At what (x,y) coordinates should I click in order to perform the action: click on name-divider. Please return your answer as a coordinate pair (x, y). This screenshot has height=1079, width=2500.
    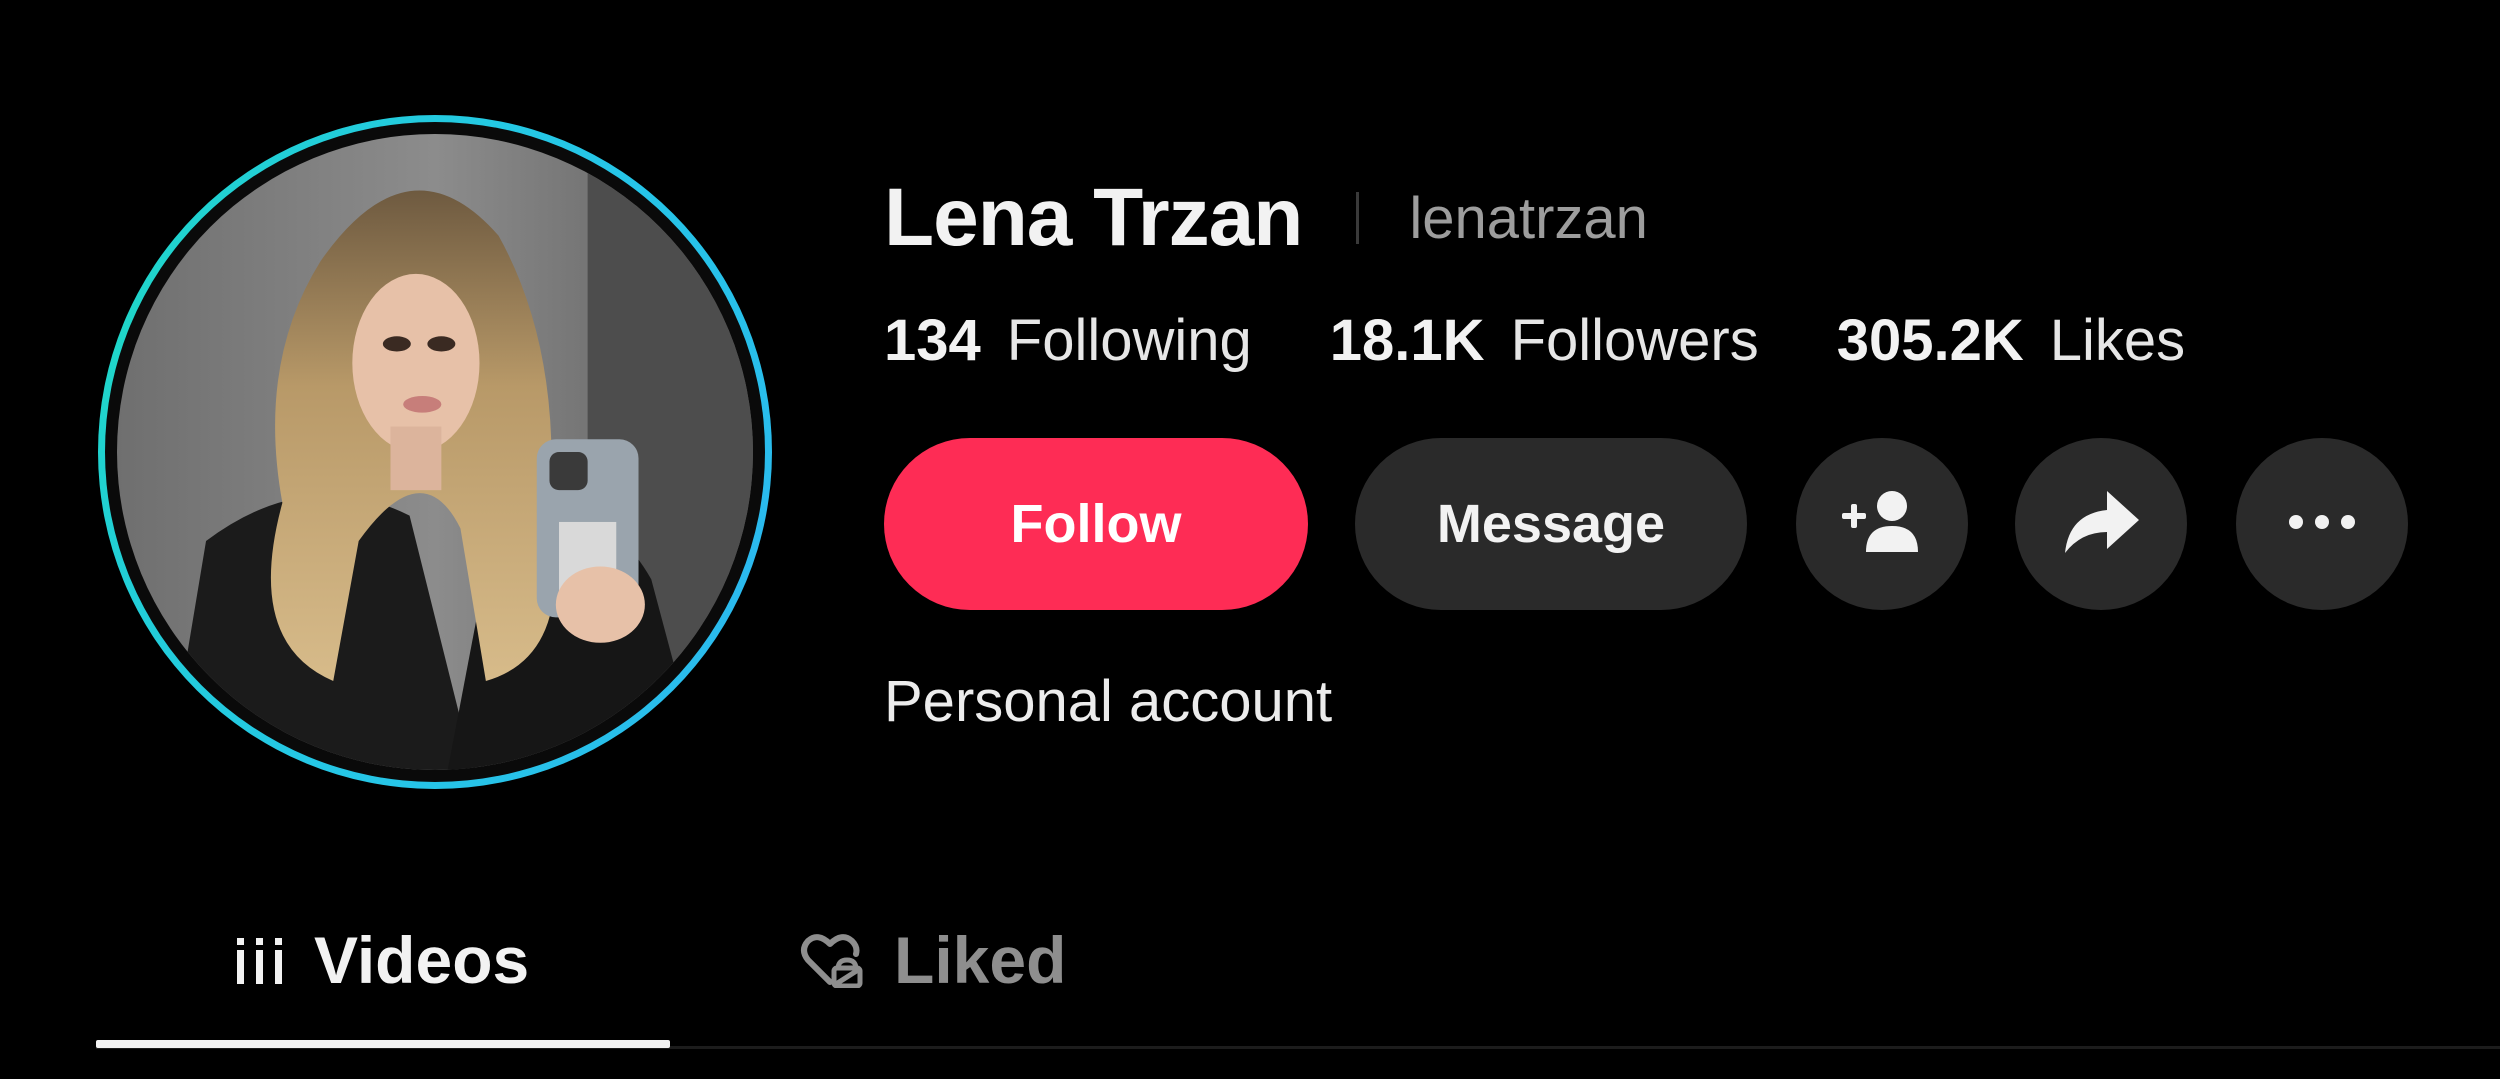
    Looking at the image, I should click on (1358, 218).